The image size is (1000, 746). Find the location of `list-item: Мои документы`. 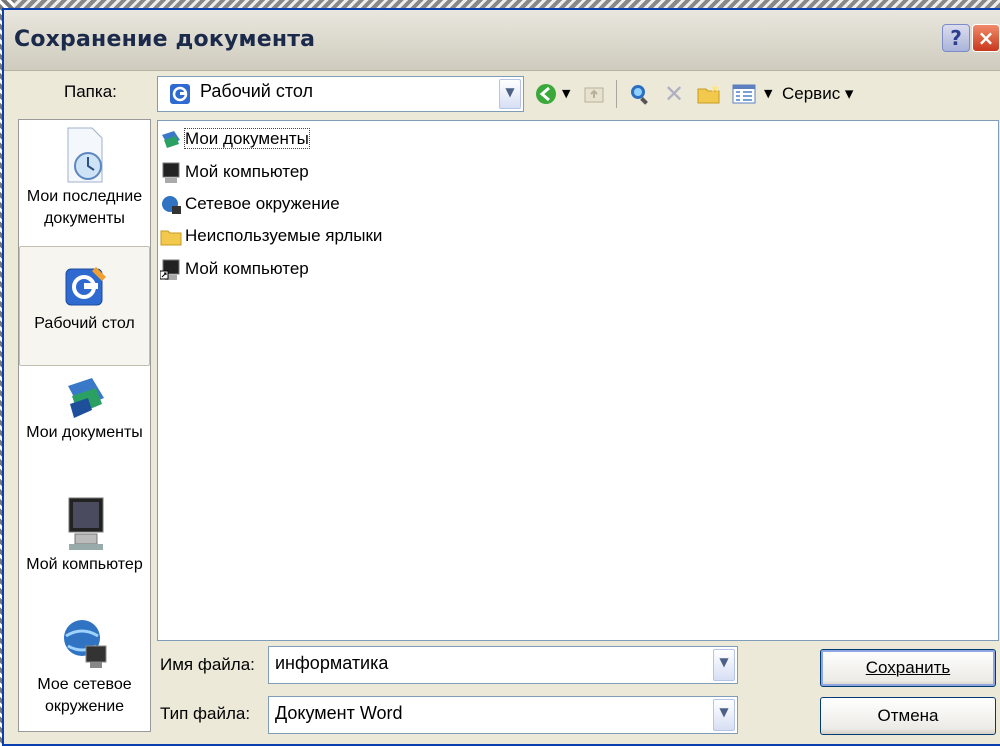

list-item: Мои документы is located at coordinates (235, 139).